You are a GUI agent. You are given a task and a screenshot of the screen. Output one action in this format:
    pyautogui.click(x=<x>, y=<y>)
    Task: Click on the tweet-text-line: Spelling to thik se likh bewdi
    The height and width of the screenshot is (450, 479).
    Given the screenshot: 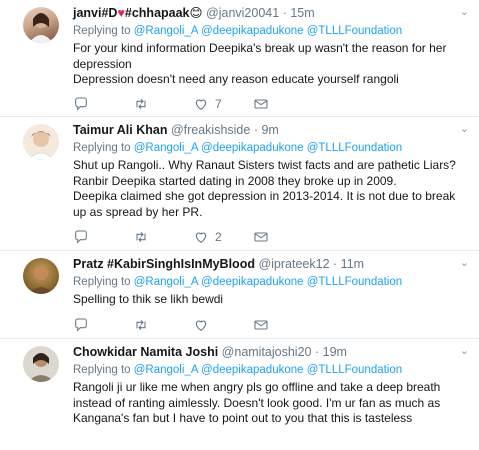 What is the action you would take?
    pyautogui.click(x=148, y=299)
    